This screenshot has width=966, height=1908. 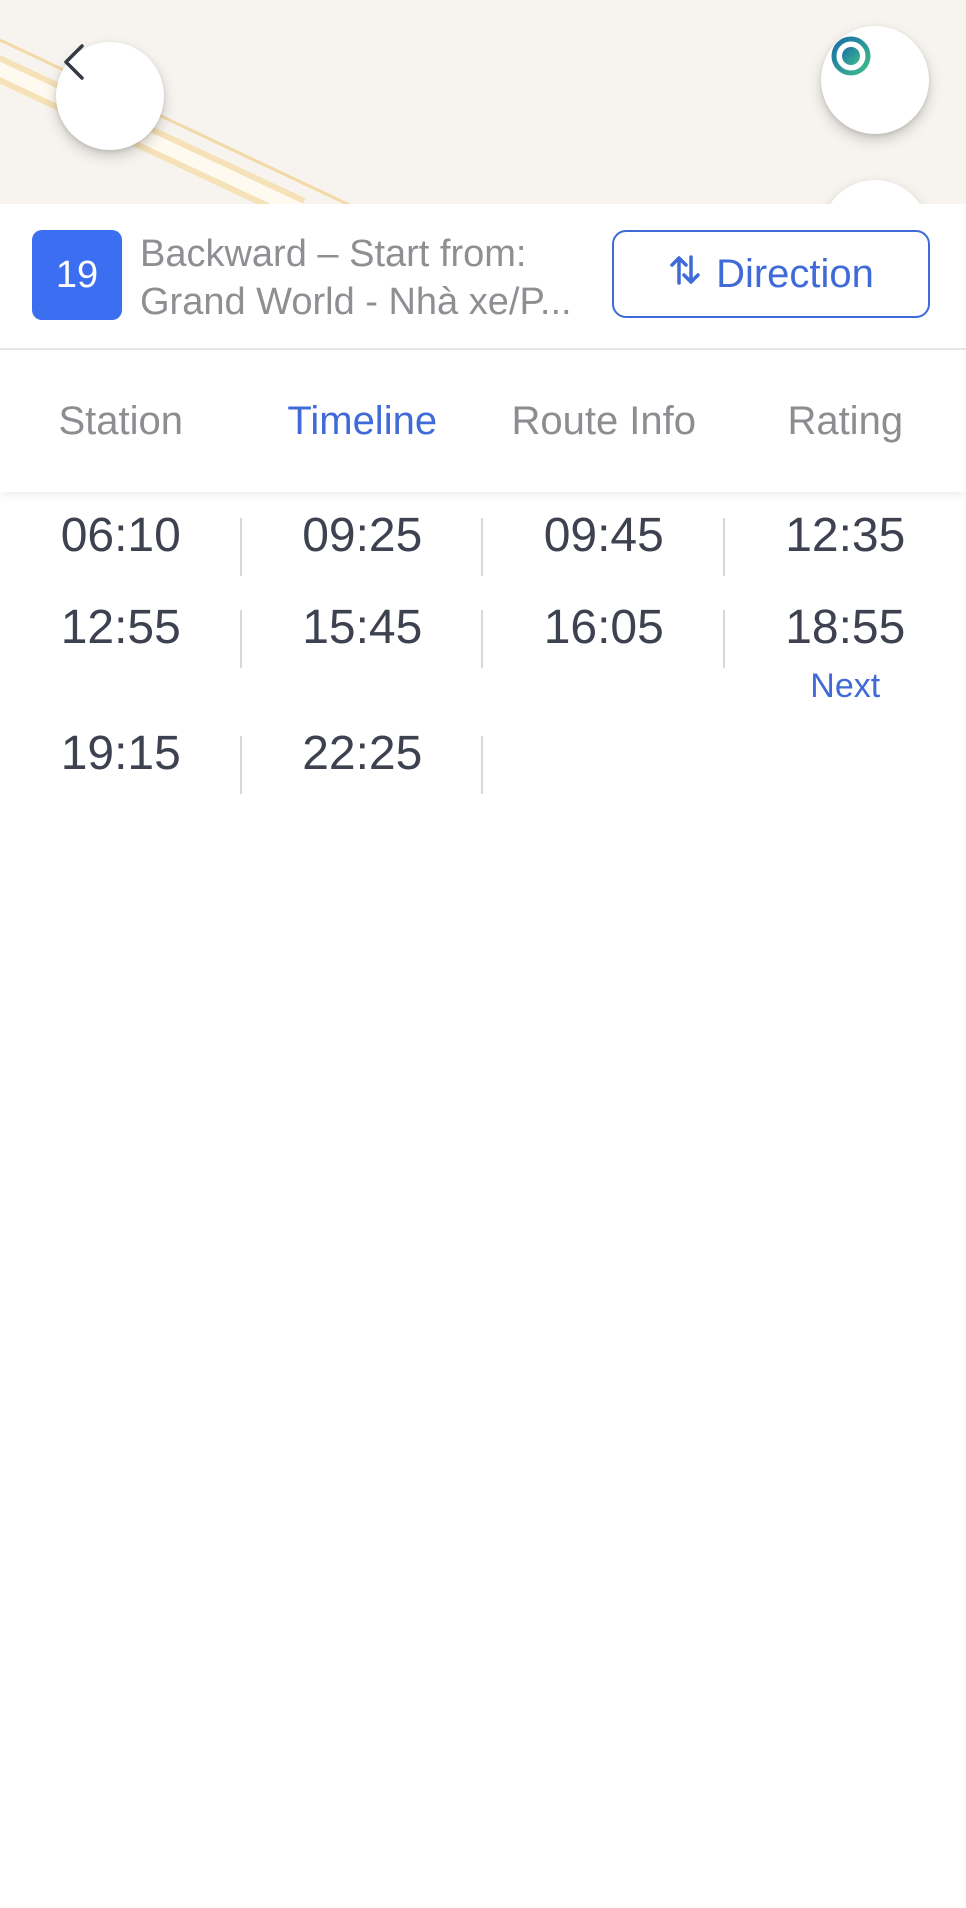 What do you see at coordinates (120, 753) in the screenshot?
I see `departure-time: 19:15` at bounding box center [120, 753].